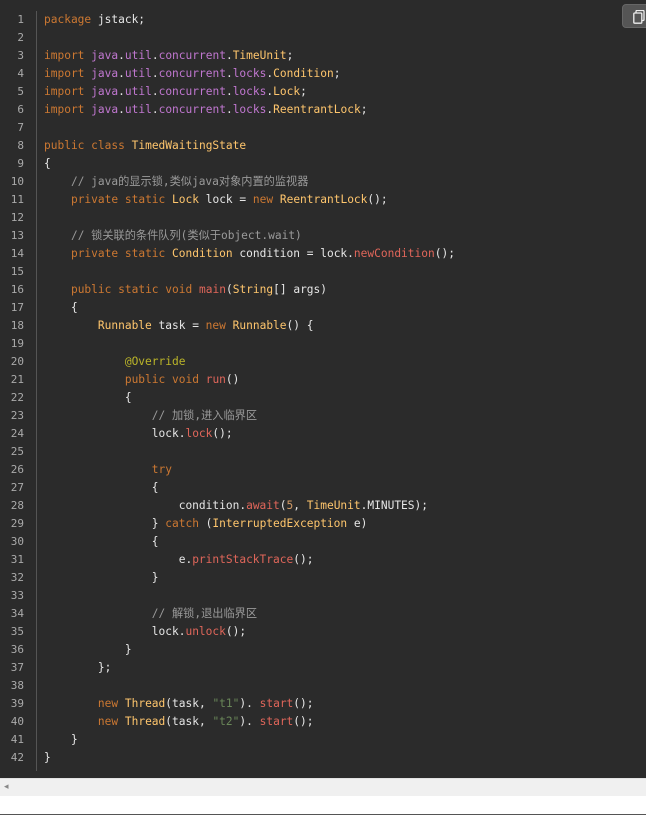 The image size is (646, 817). Describe the element at coordinates (118, 19) in the screenshot. I see `code-token: jstack;` at that location.